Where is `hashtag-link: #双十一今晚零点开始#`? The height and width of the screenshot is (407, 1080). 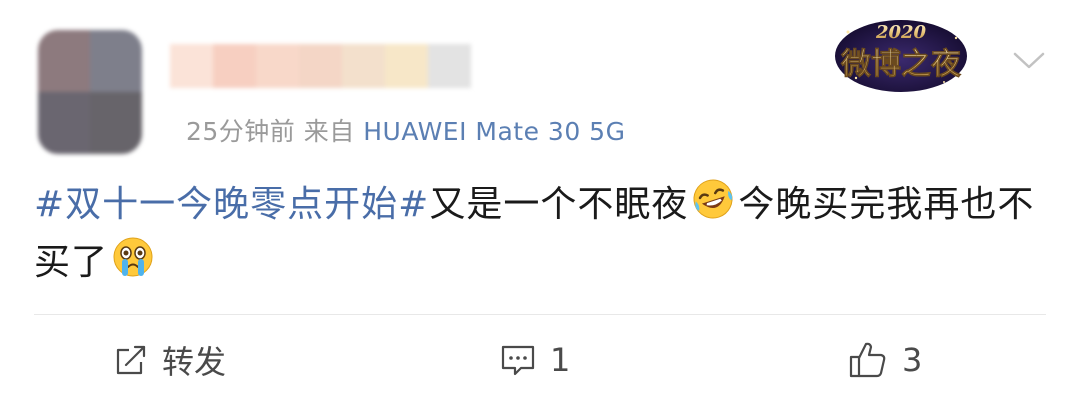 hashtag-link: #双十一今晚零点开始# is located at coordinates (231, 204).